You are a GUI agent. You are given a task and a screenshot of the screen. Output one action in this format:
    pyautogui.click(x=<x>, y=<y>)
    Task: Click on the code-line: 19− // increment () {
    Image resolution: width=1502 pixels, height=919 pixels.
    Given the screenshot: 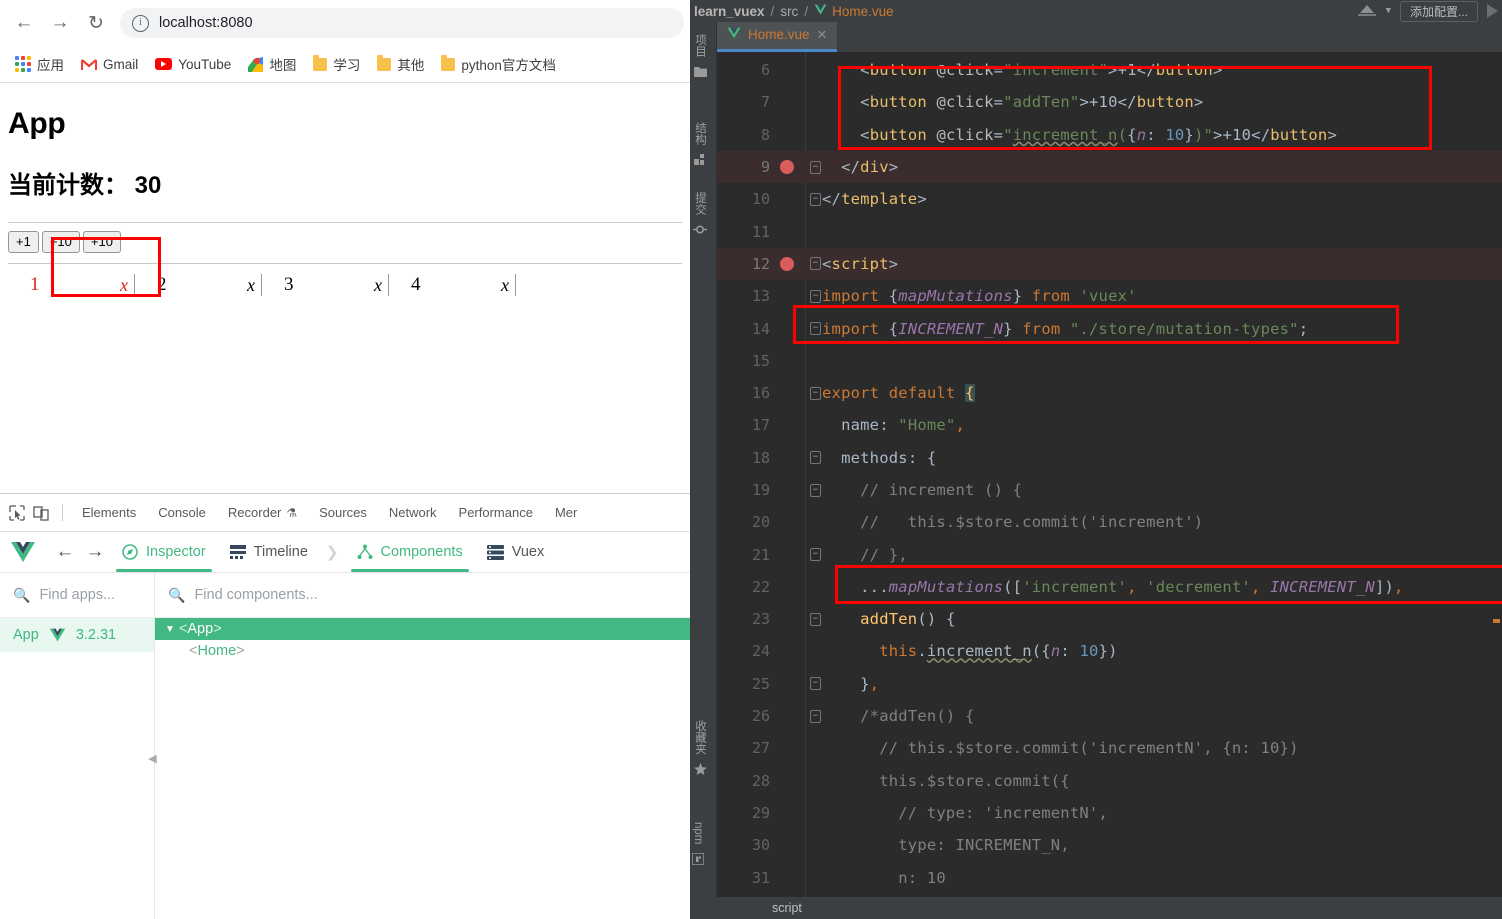 What is the action you would take?
    pyautogui.click(x=1109, y=490)
    